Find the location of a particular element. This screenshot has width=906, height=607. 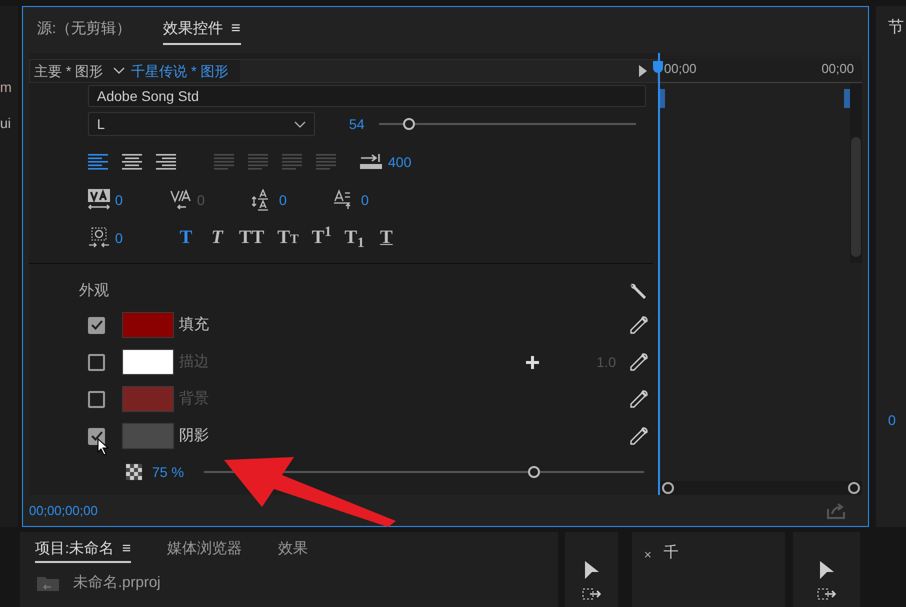

section-title: 外观 is located at coordinates (94, 290).